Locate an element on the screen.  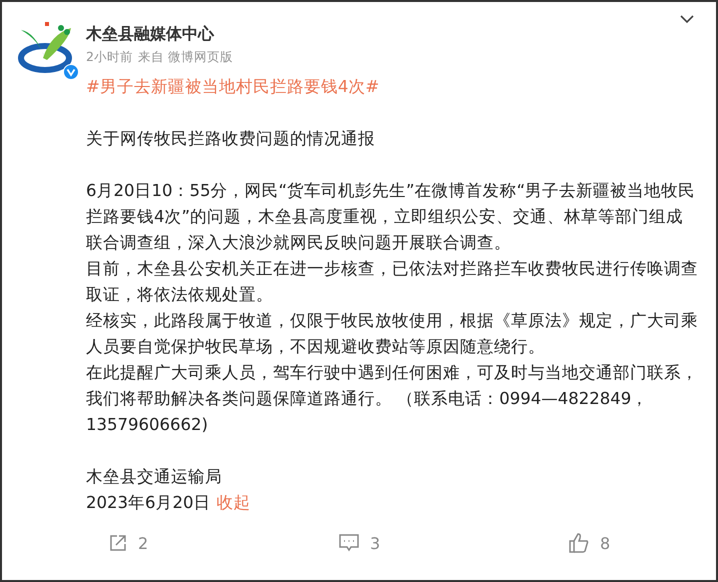
post-paragraph: 关于网传牧民拦路收费问题的情况通报 is located at coordinates (231, 139).